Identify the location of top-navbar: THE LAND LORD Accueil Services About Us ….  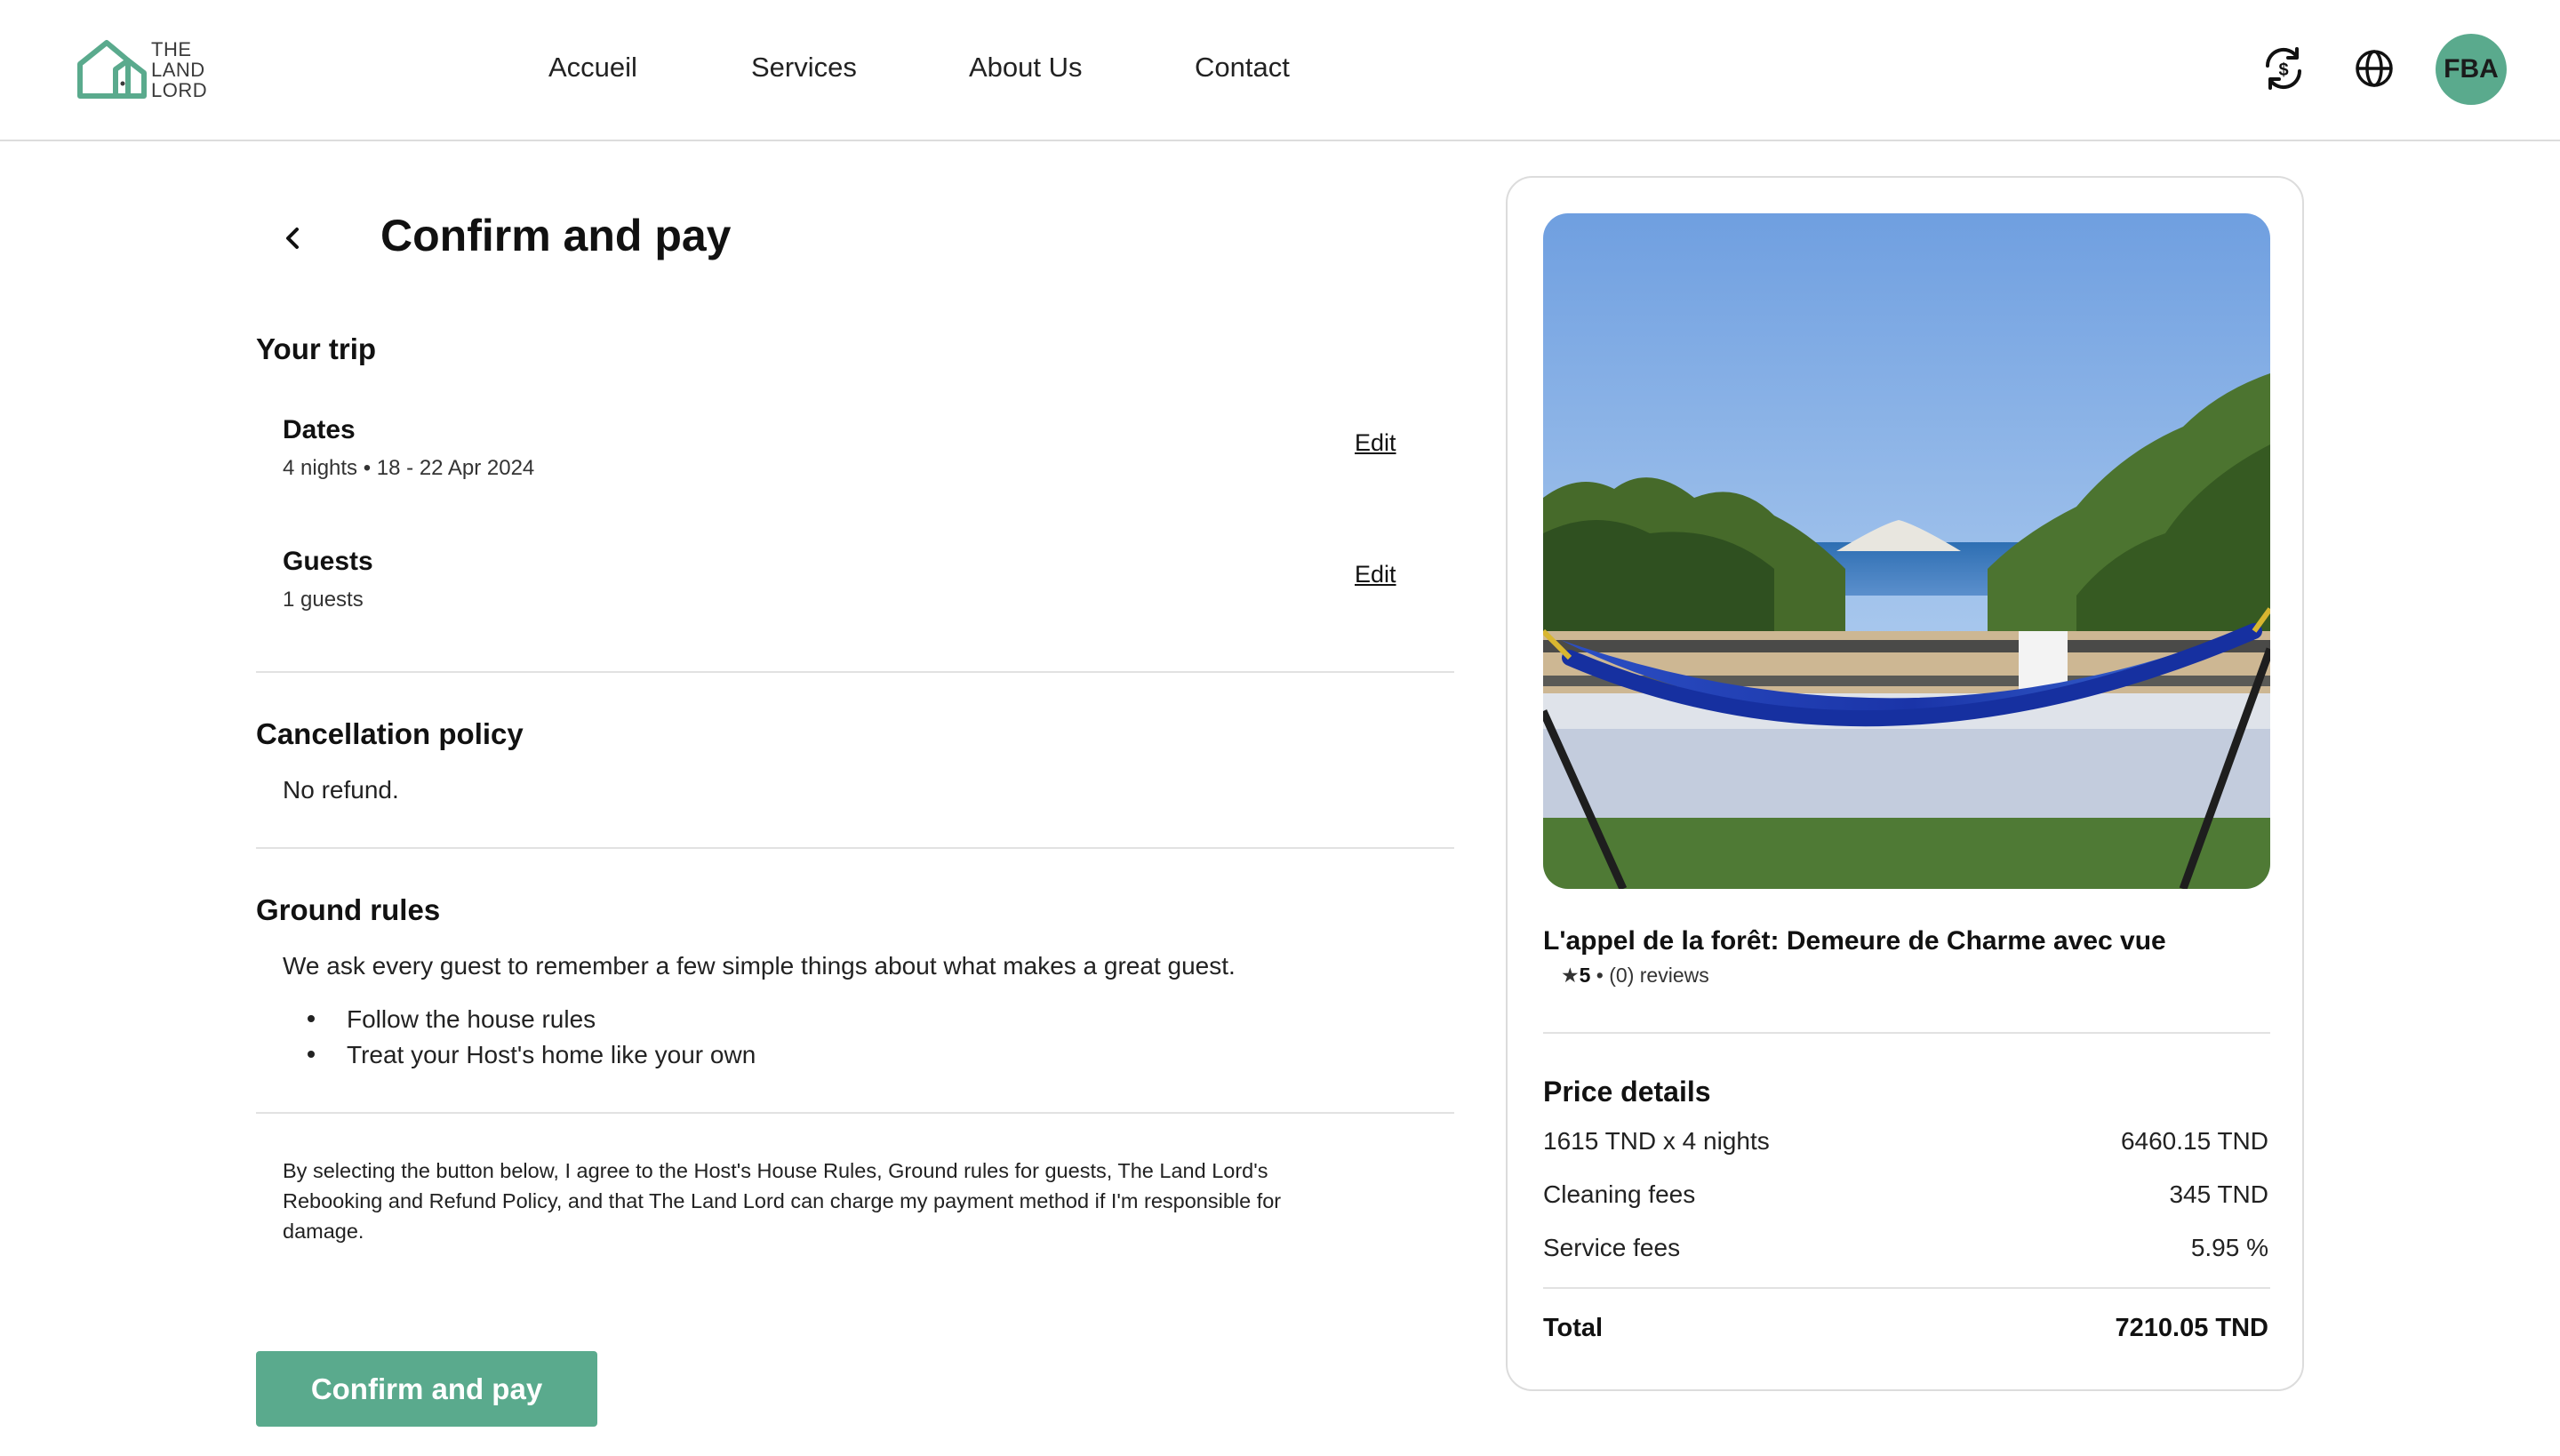
(1280, 70).